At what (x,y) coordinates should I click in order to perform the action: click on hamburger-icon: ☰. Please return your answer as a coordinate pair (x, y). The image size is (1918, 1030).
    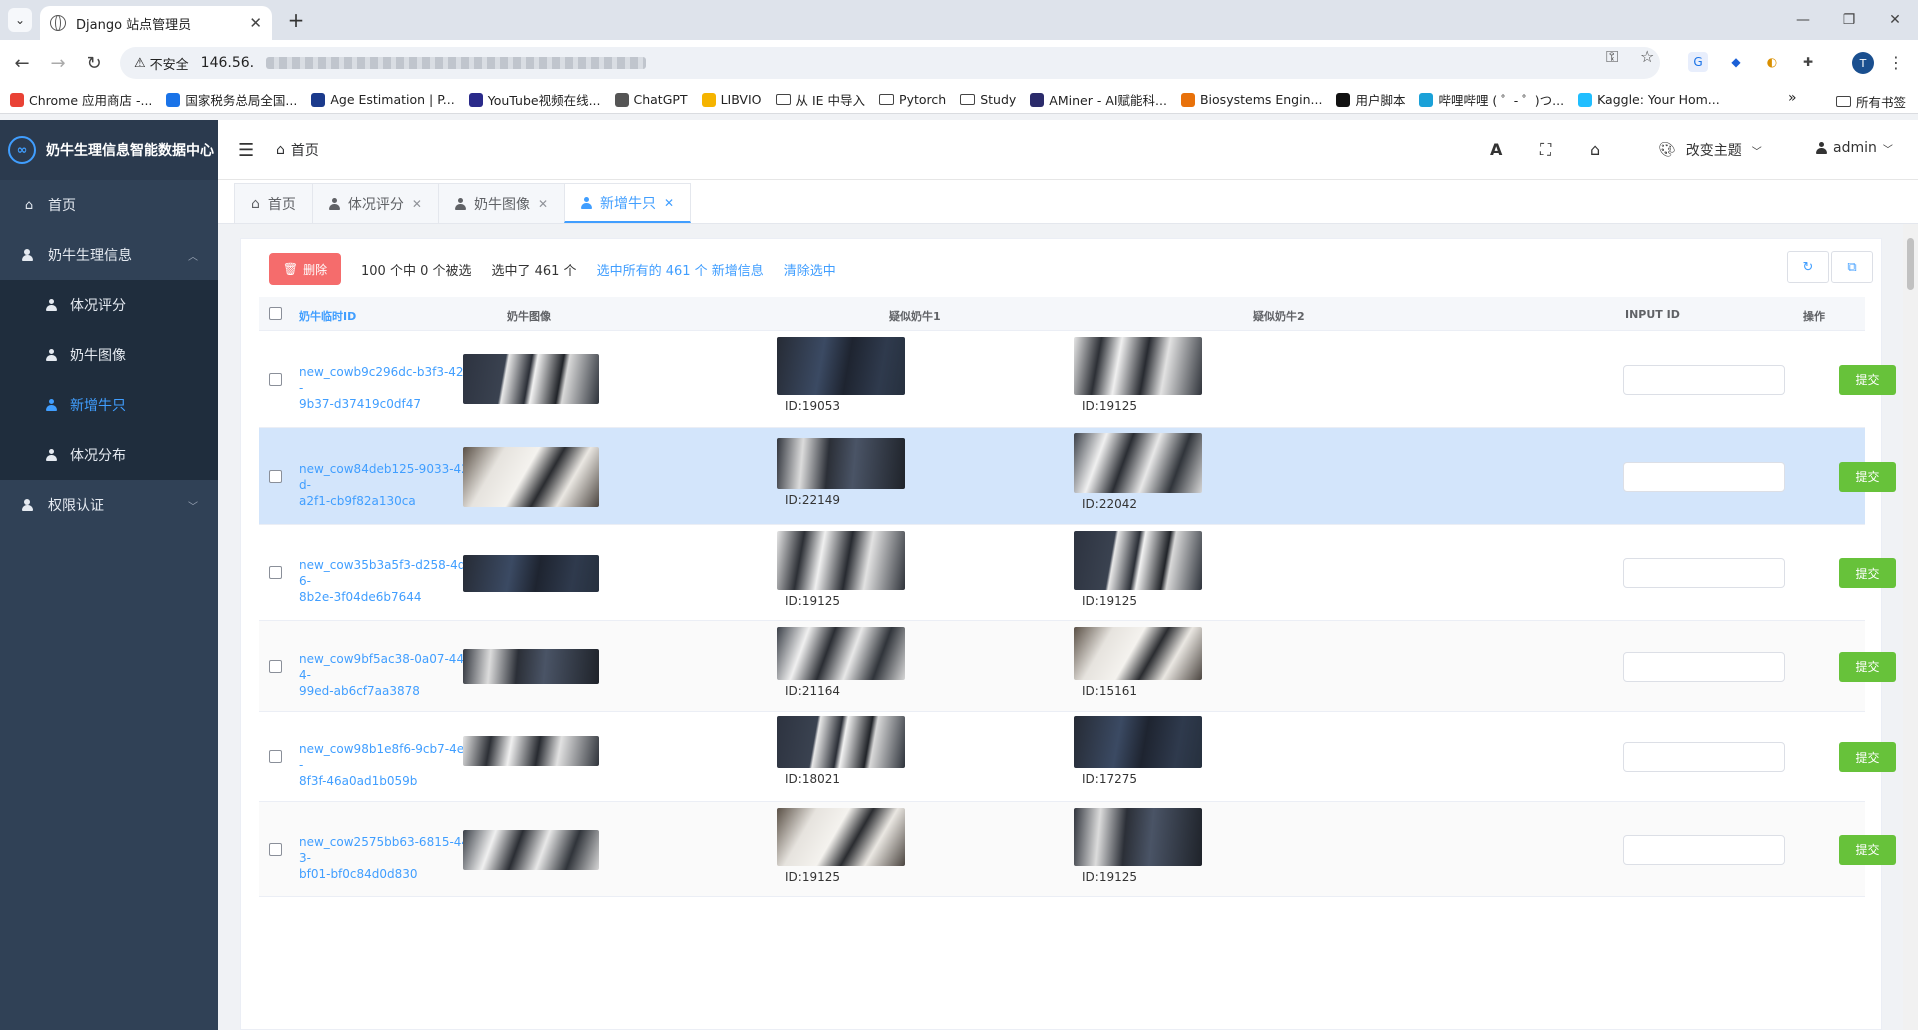
    Looking at the image, I should click on (246, 150).